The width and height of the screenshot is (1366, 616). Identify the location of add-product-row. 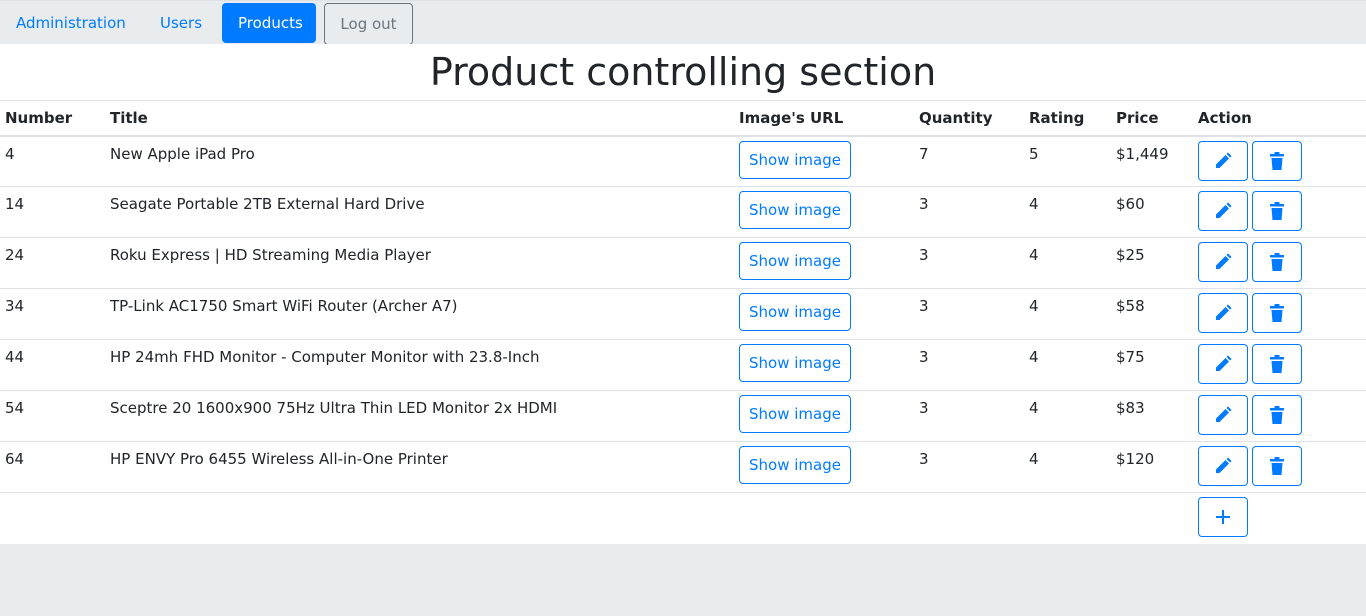
(683, 518).